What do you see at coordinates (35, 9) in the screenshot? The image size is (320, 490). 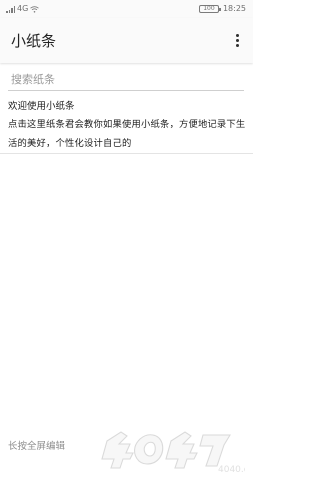 I see `wifi-icon` at bounding box center [35, 9].